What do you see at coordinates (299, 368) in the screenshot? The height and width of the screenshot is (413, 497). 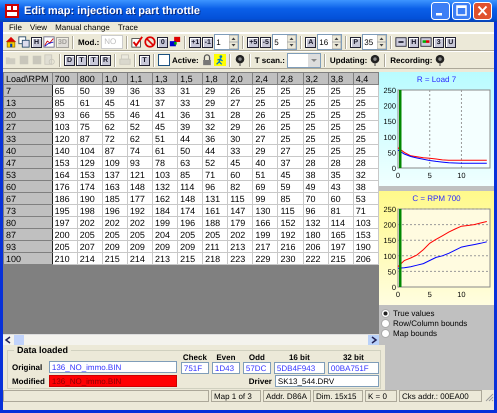 I see `checksum-field: 5DB4F943` at bounding box center [299, 368].